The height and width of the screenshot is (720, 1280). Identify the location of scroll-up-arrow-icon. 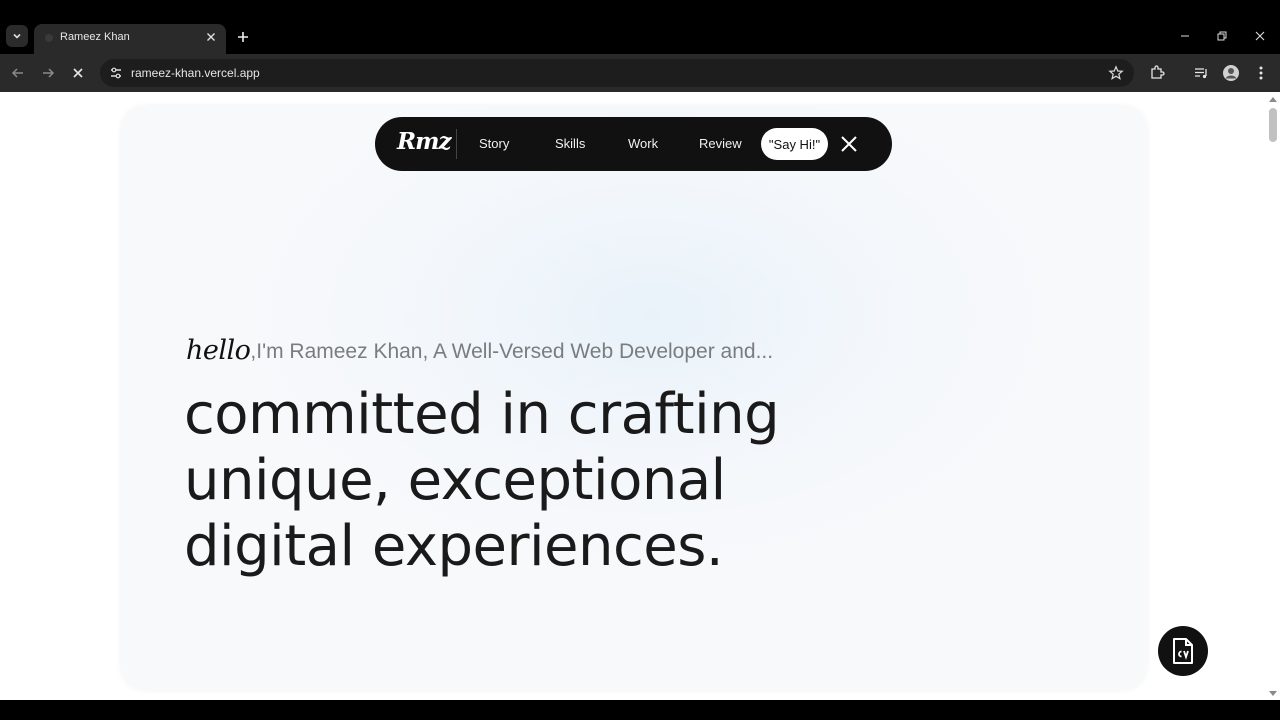
(1273, 99).